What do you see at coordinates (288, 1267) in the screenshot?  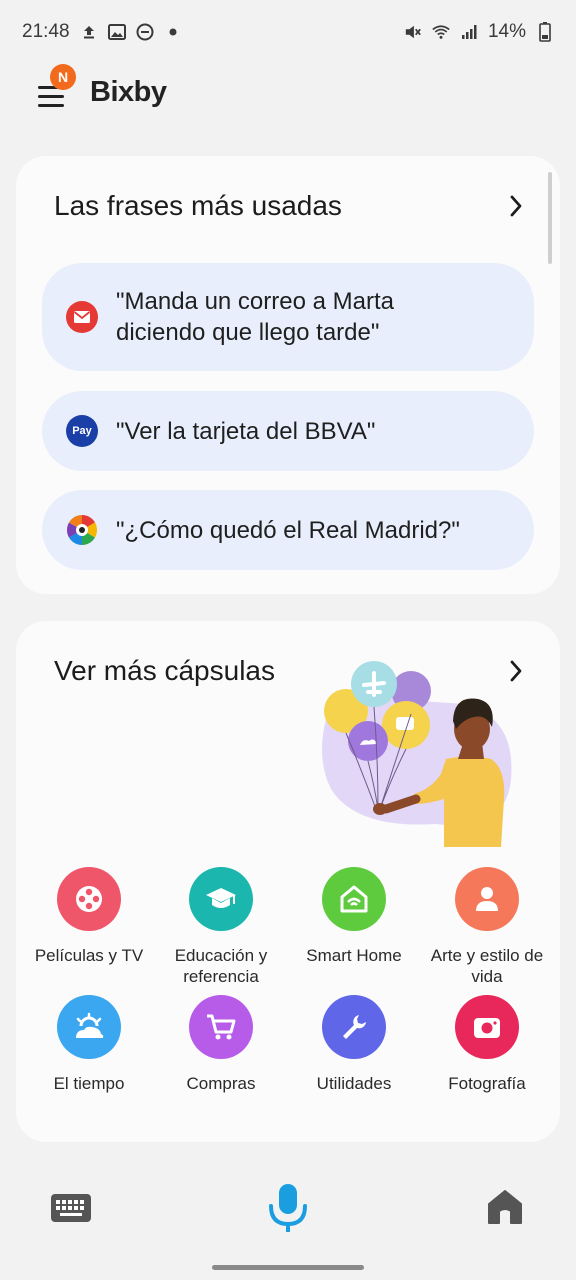 I see `gesture-handle` at bounding box center [288, 1267].